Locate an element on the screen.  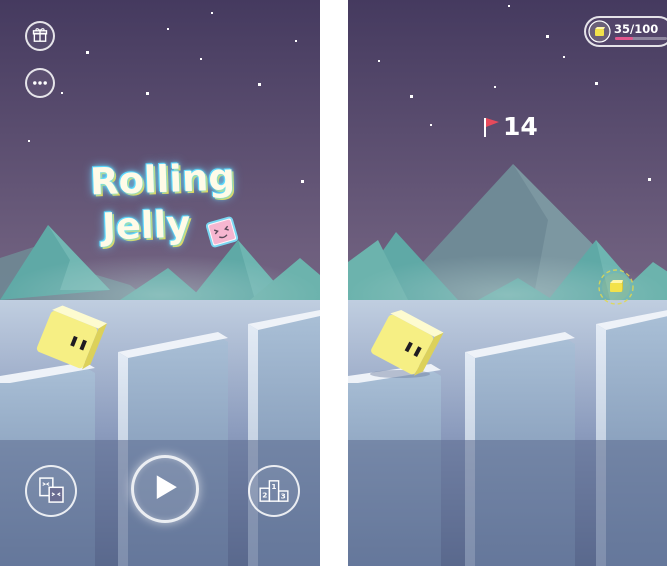
score-display: 14 is located at coordinates (509, 126).